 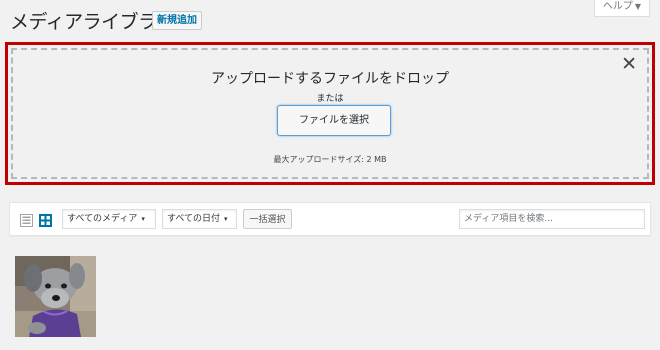 I want to click on media-type-filter: すべてのメディア ▾, so click(x=109, y=219).